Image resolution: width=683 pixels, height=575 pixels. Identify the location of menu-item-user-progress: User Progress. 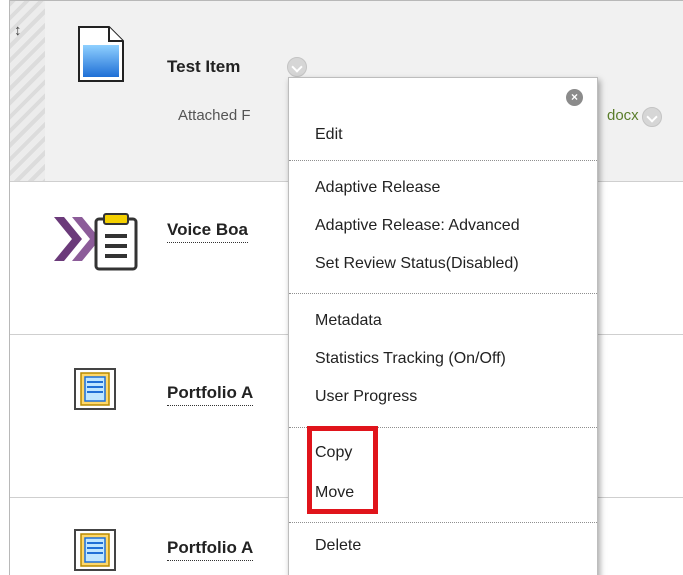
(366, 397).